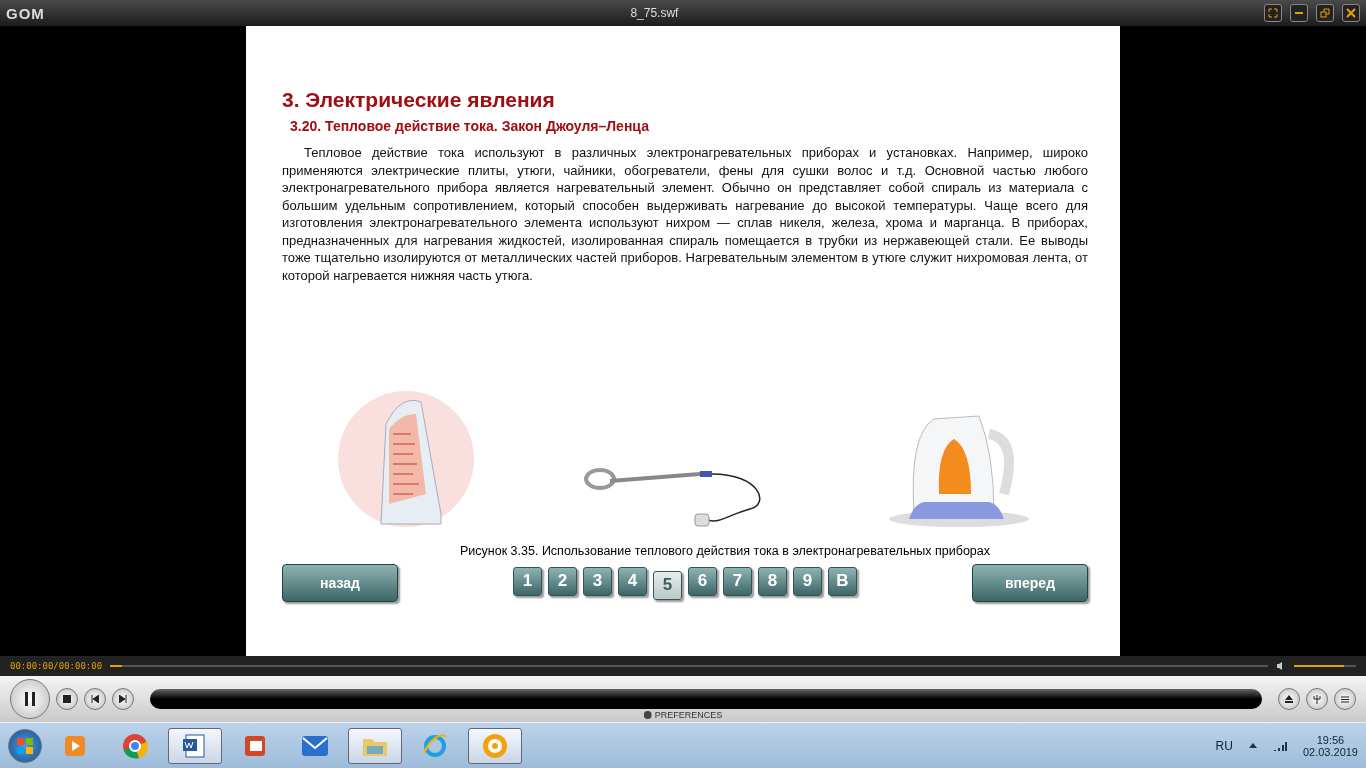 Image resolution: width=1366 pixels, height=768 pixels. What do you see at coordinates (75, 745) in the screenshot?
I see `play-icon` at bounding box center [75, 745].